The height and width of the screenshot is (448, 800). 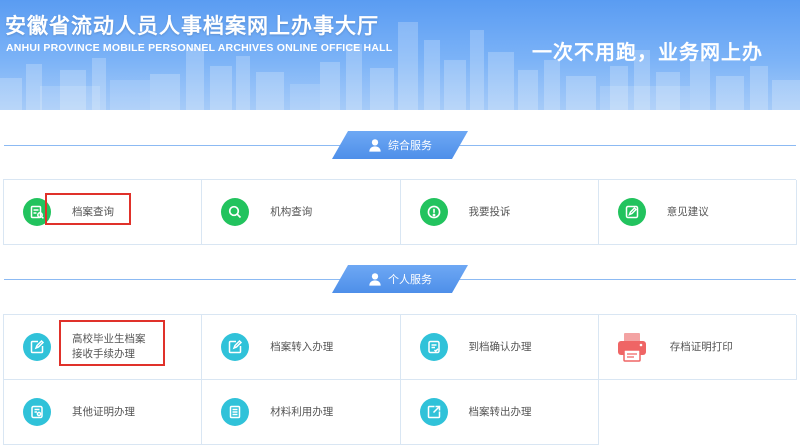 What do you see at coordinates (687, 211) in the screenshot?
I see `service-label: 意见建议` at bounding box center [687, 211].